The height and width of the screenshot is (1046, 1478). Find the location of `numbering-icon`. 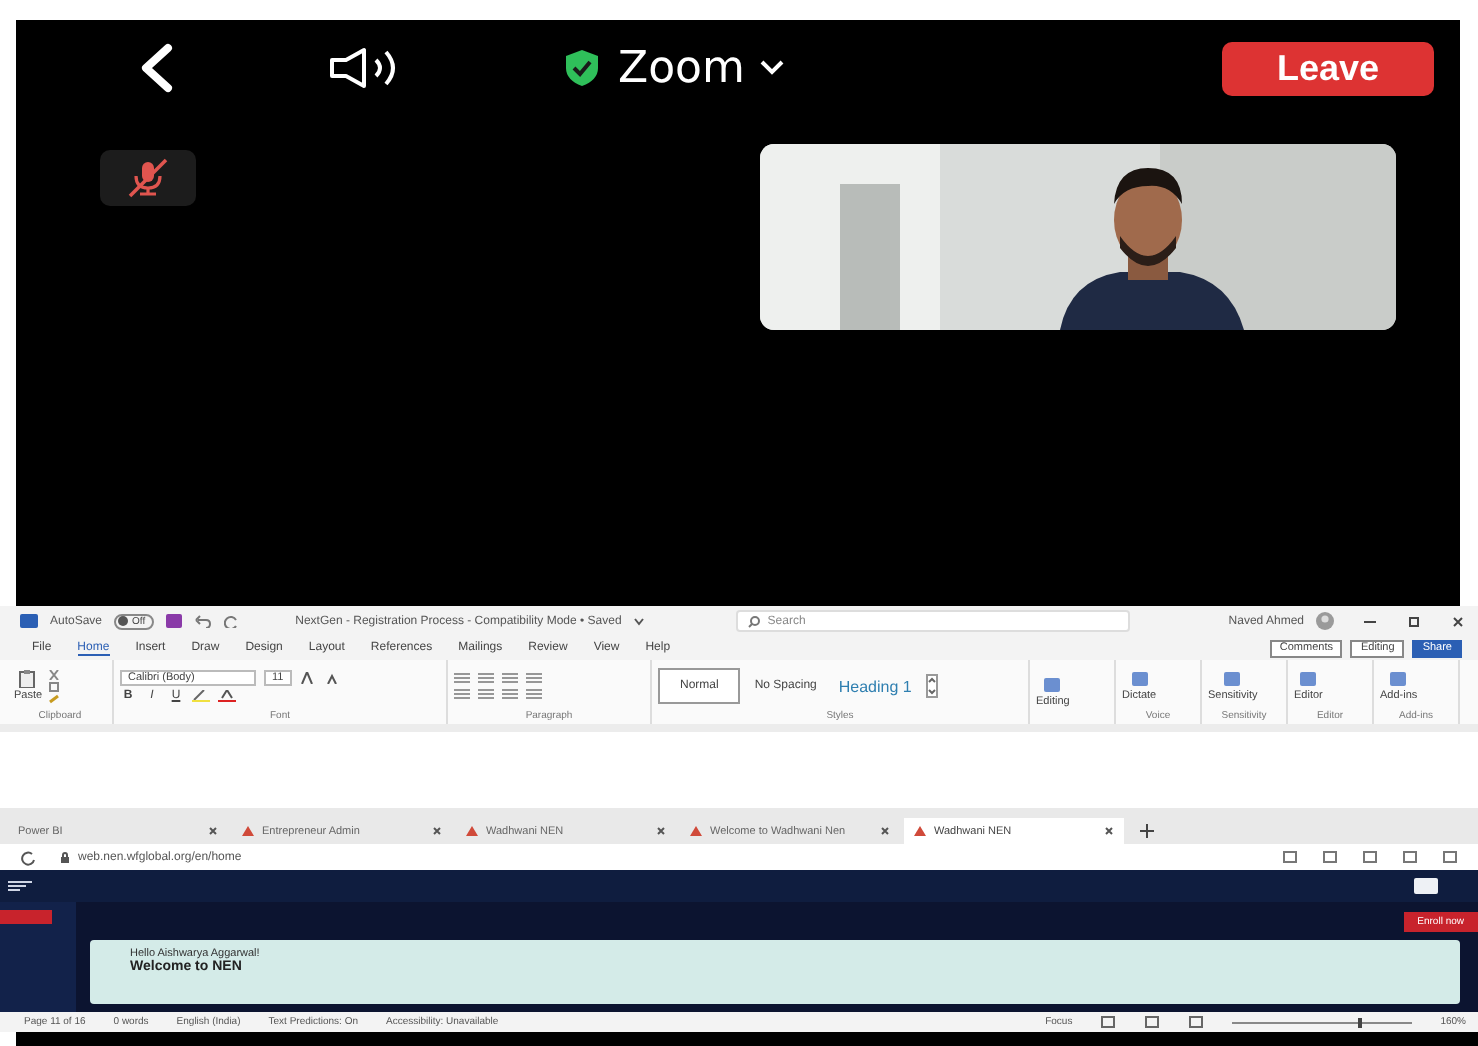

numbering-icon is located at coordinates (486, 678).